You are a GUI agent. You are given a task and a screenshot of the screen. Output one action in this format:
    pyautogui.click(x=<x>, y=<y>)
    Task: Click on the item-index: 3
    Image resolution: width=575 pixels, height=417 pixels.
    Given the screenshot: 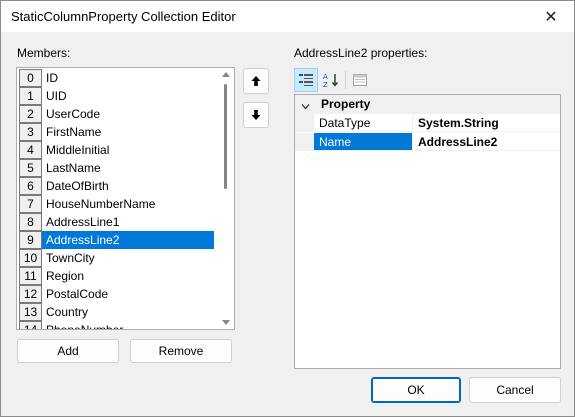 What is the action you would take?
    pyautogui.click(x=30, y=132)
    